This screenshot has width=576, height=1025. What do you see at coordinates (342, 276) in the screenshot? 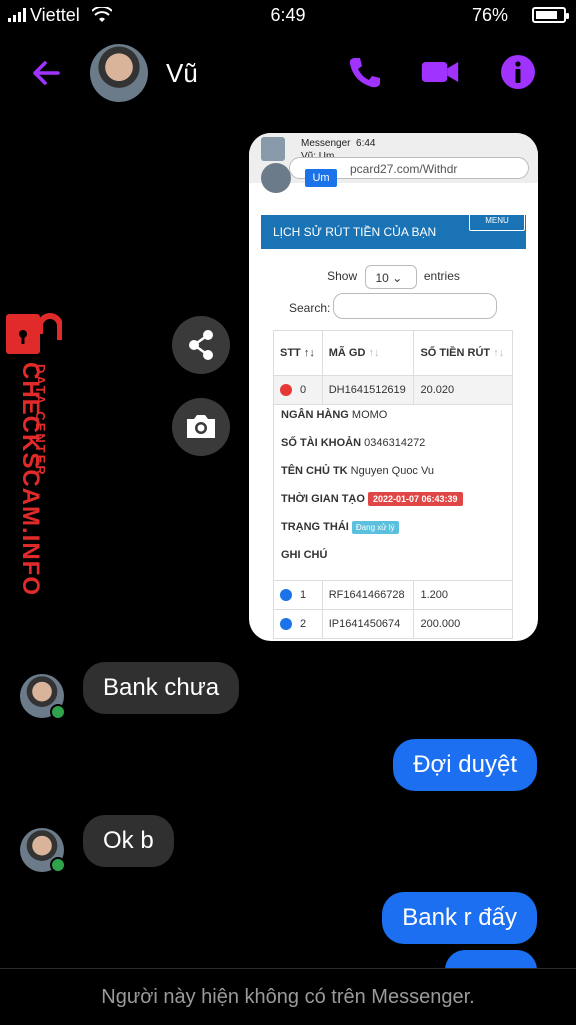
I see `show-label: Show` at bounding box center [342, 276].